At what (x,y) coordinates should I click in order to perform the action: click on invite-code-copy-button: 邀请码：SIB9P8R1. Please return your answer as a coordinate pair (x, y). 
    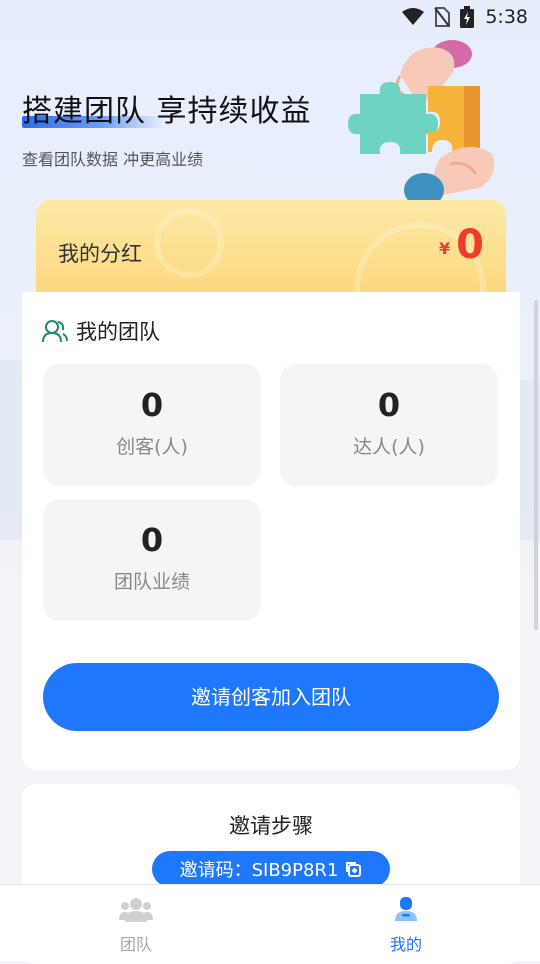
    Looking at the image, I should click on (271, 869).